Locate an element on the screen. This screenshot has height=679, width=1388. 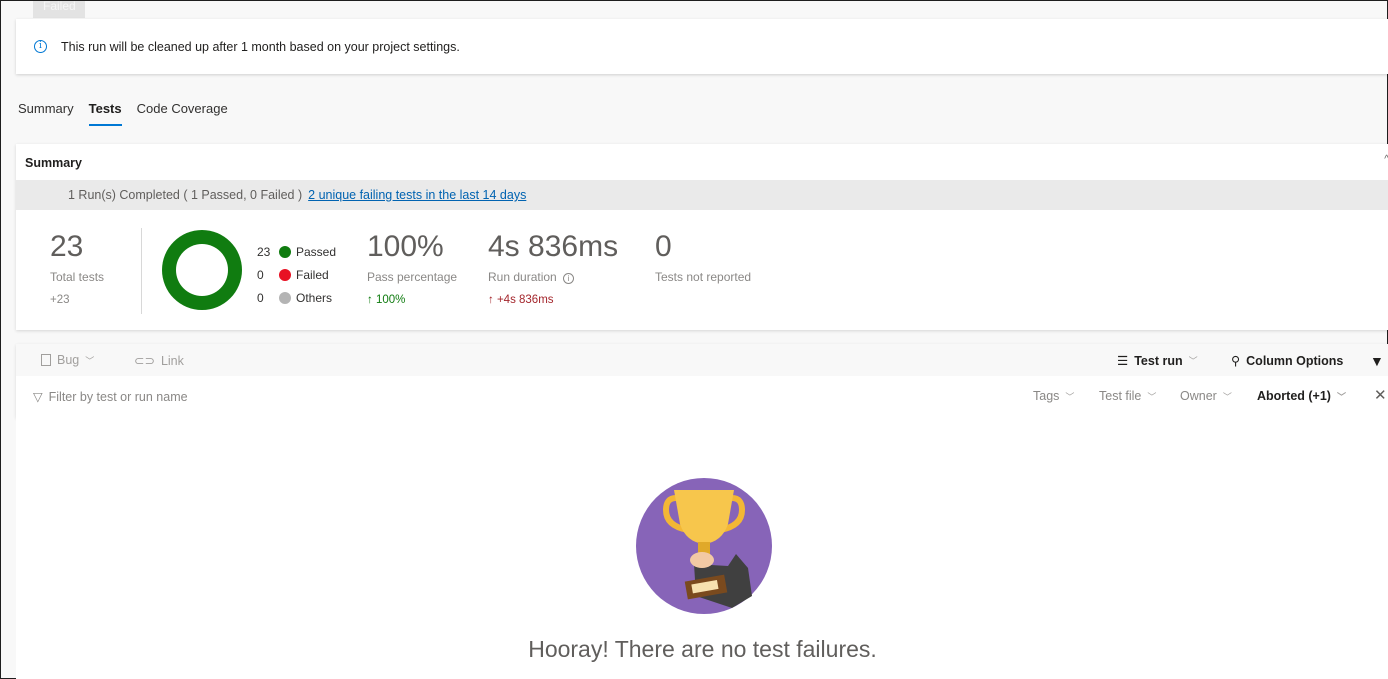
not-reported-value: 0 is located at coordinates (663, 246).